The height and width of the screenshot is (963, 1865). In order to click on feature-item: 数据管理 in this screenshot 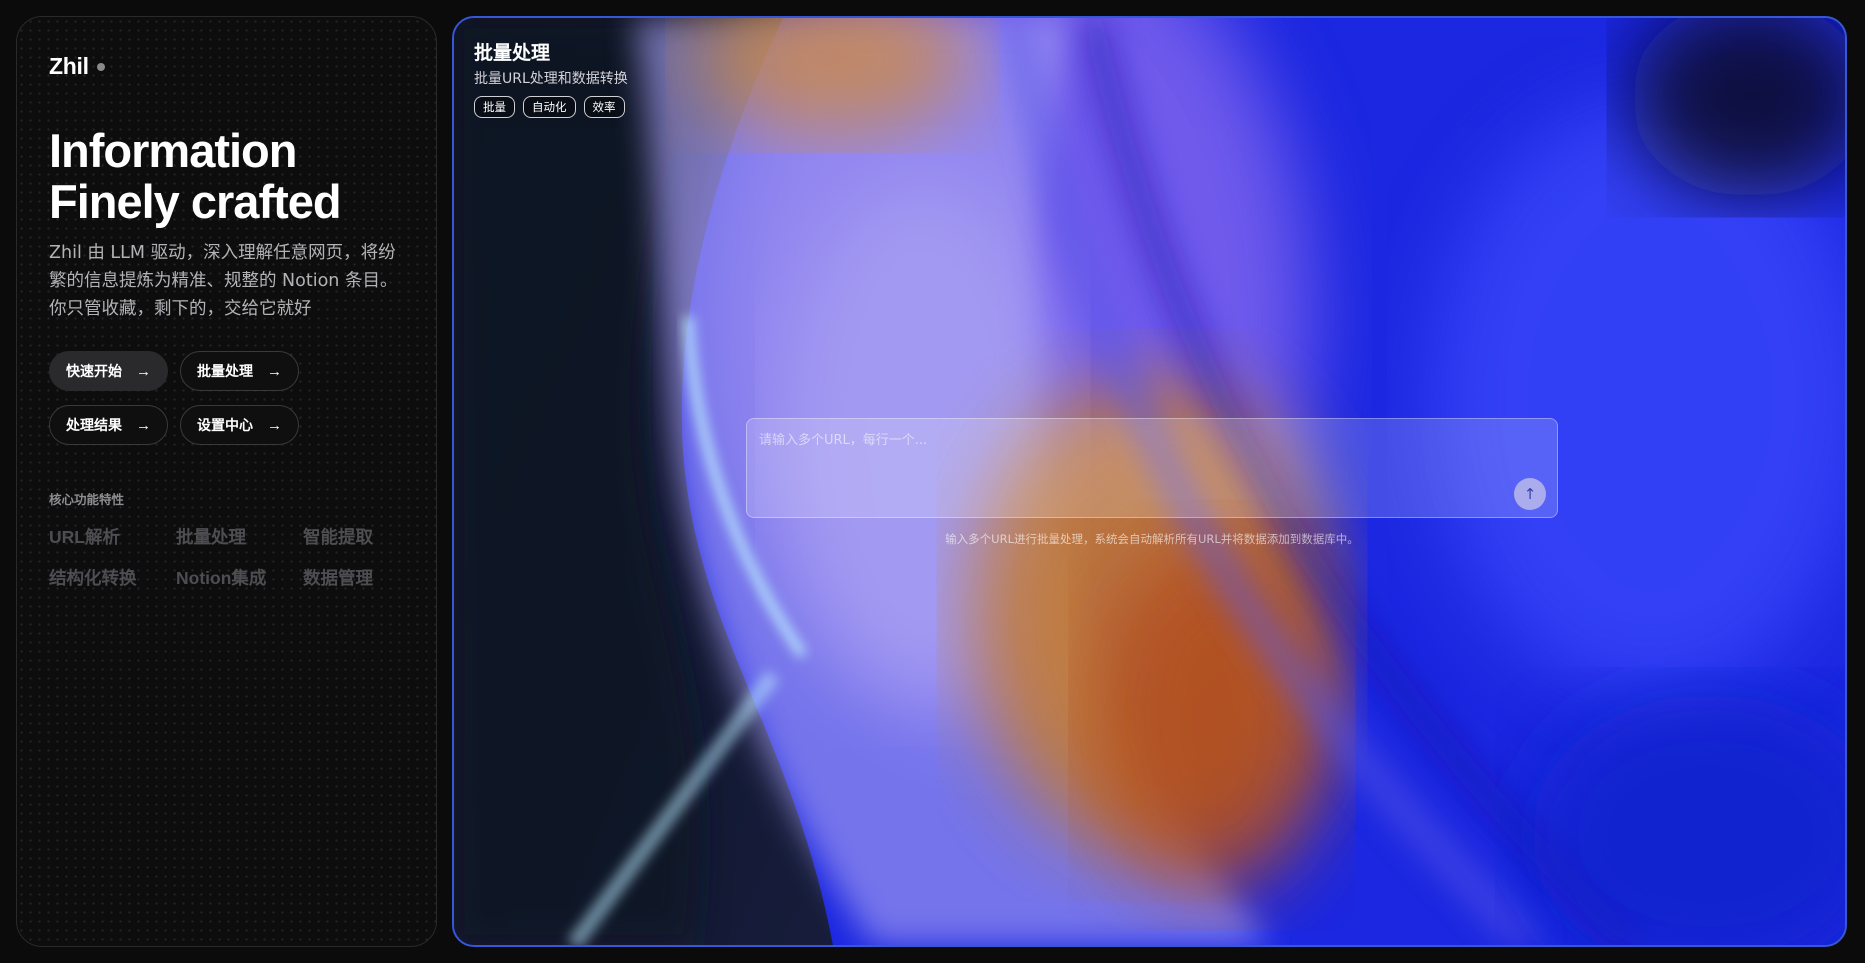, I will do `click(338, 578)`.